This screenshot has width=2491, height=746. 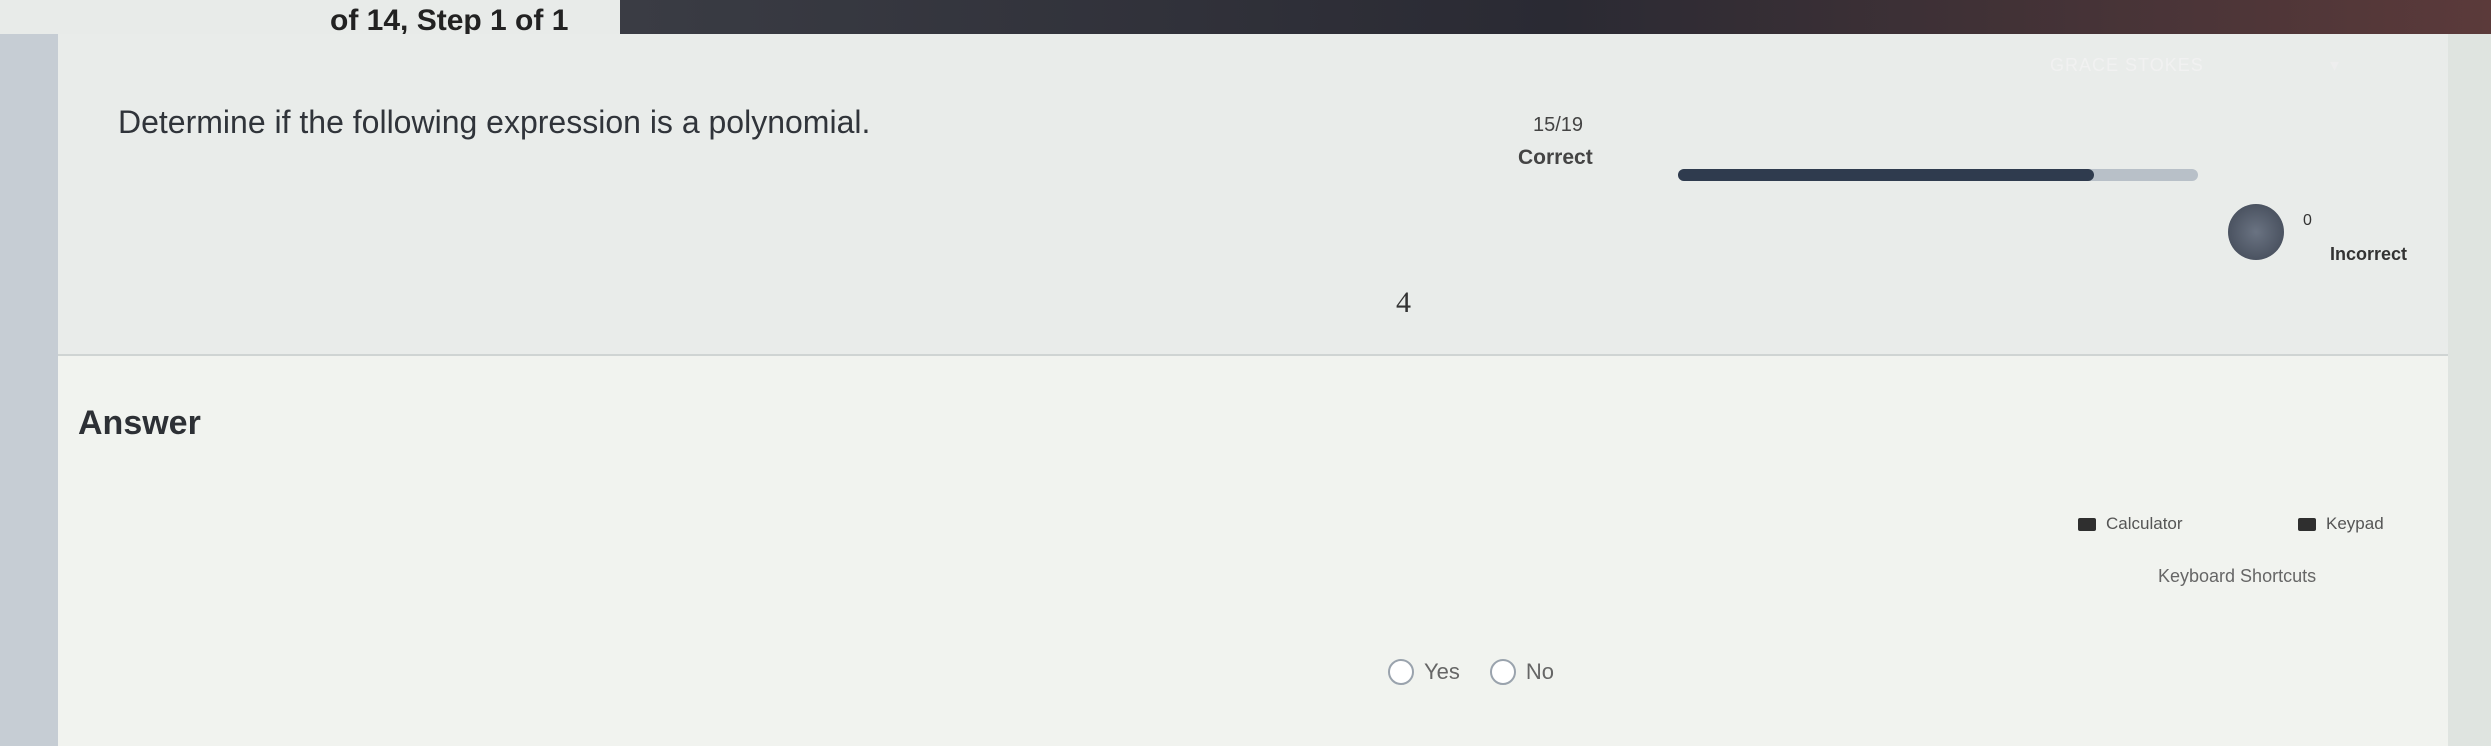 What do you see at coordinates (1442, 671) in the screenshot?
I see `choice-yes-label: Yes` at bounding box center [1442, 671].